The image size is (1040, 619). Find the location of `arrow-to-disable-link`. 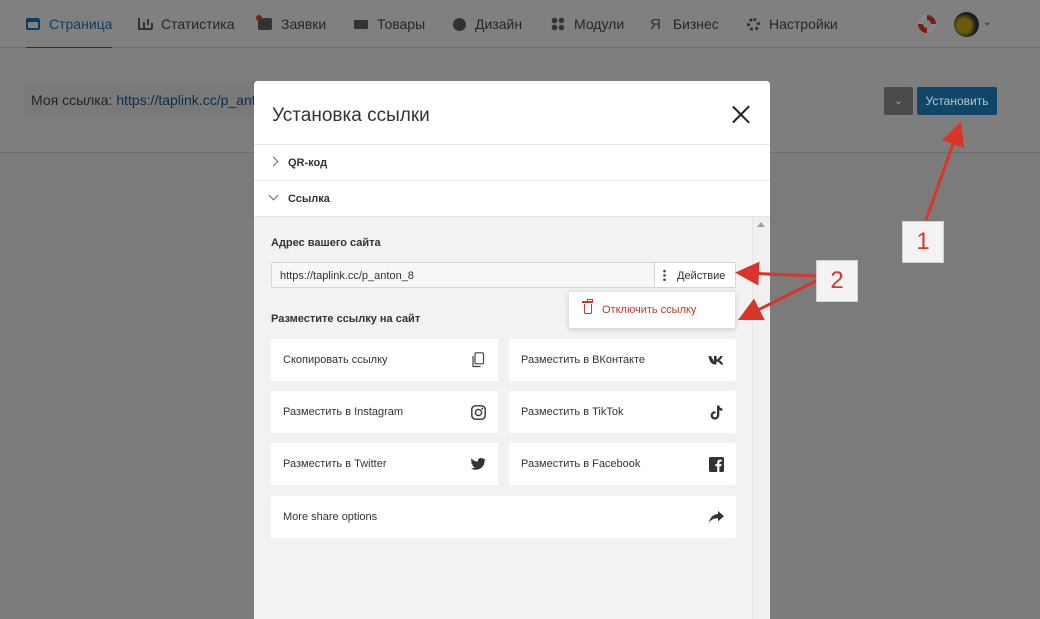

arrow-to-disable-link is located at coordinates (778, 299).